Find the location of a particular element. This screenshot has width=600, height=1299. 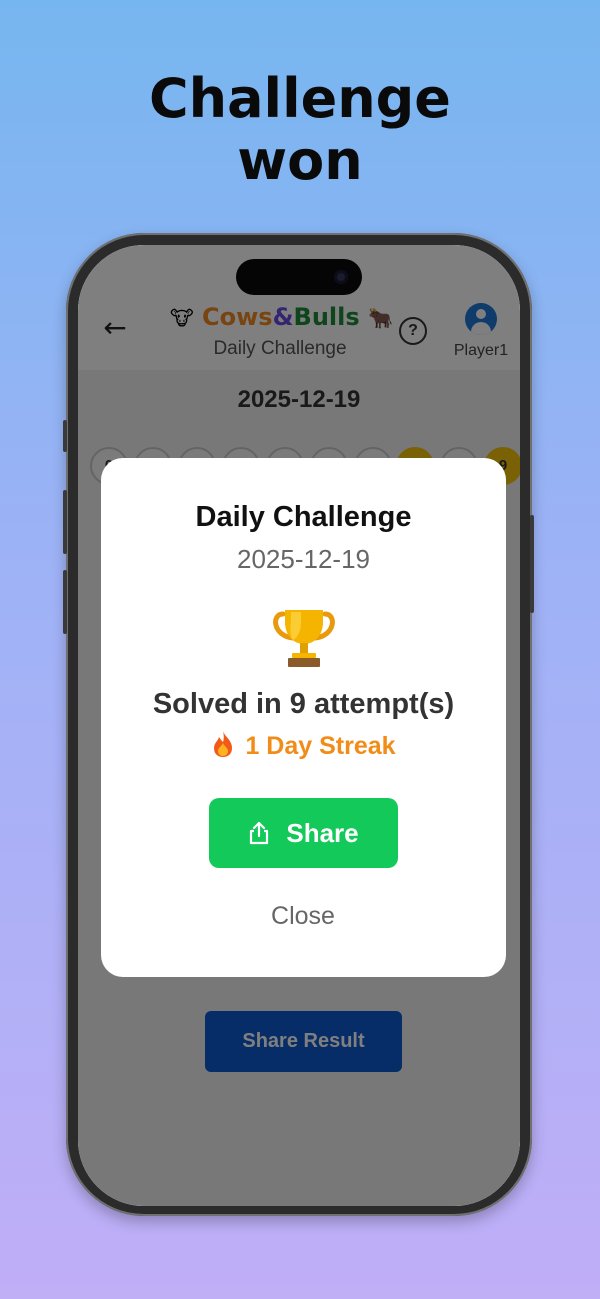

front-camera is located at coordinates (341, 277).